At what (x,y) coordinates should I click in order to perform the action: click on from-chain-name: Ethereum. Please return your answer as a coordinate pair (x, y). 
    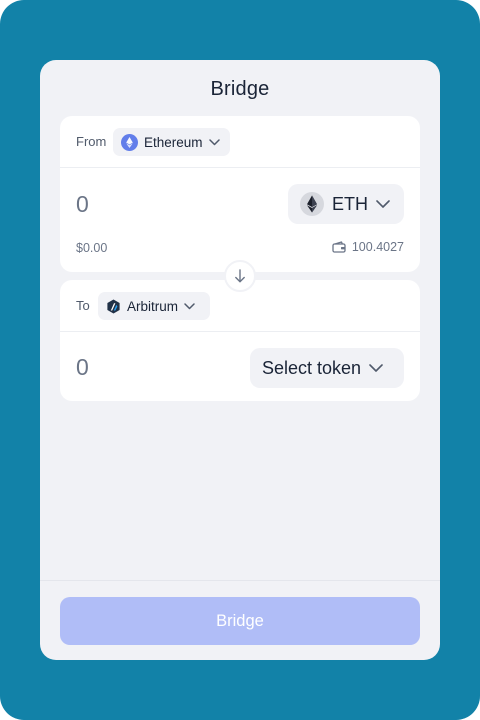
    Looking at the image, I should click on (173, 142).